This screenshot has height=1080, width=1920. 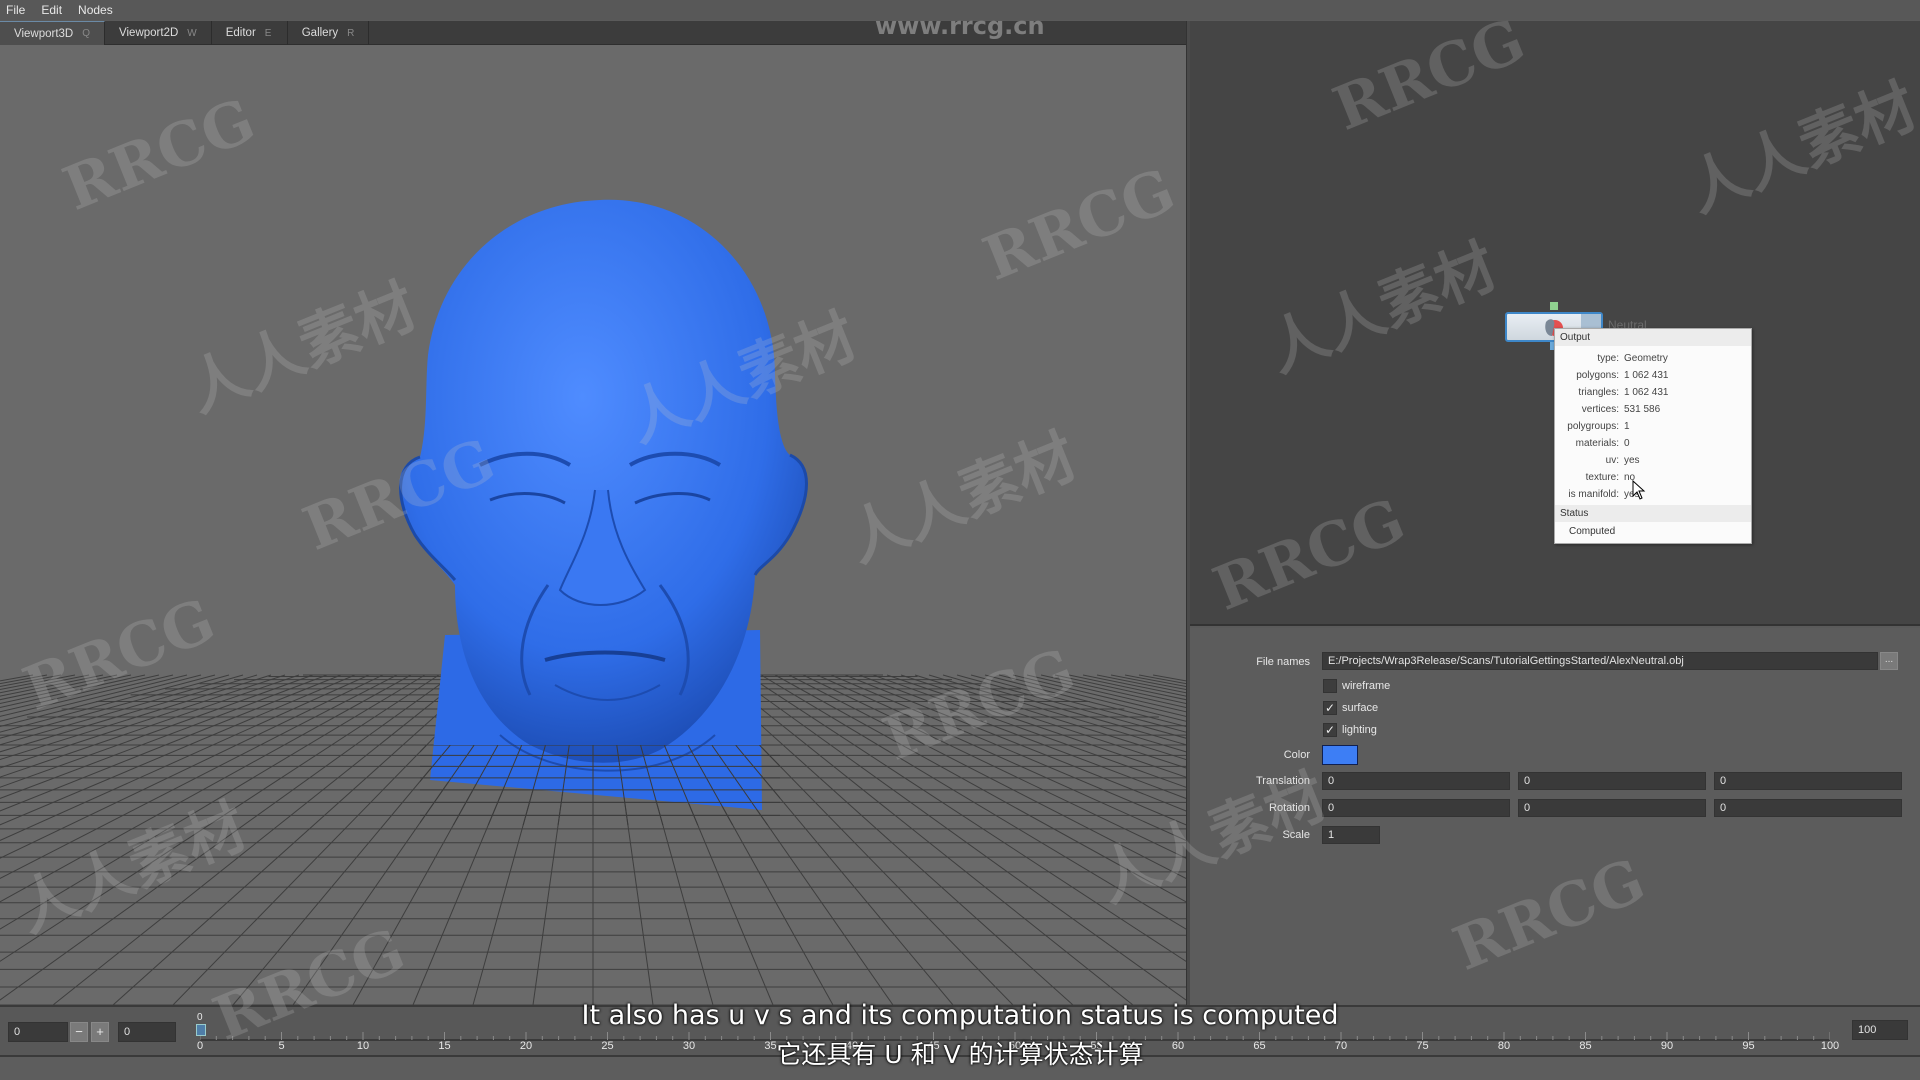 I want to click on translation-x-field: 0, so click(x=1416, y=781).